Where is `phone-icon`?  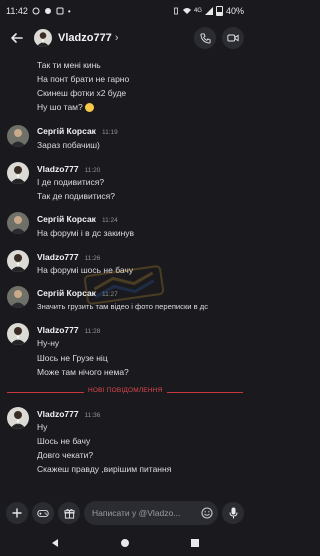
phone-icon is located at coordinates (205, 38).